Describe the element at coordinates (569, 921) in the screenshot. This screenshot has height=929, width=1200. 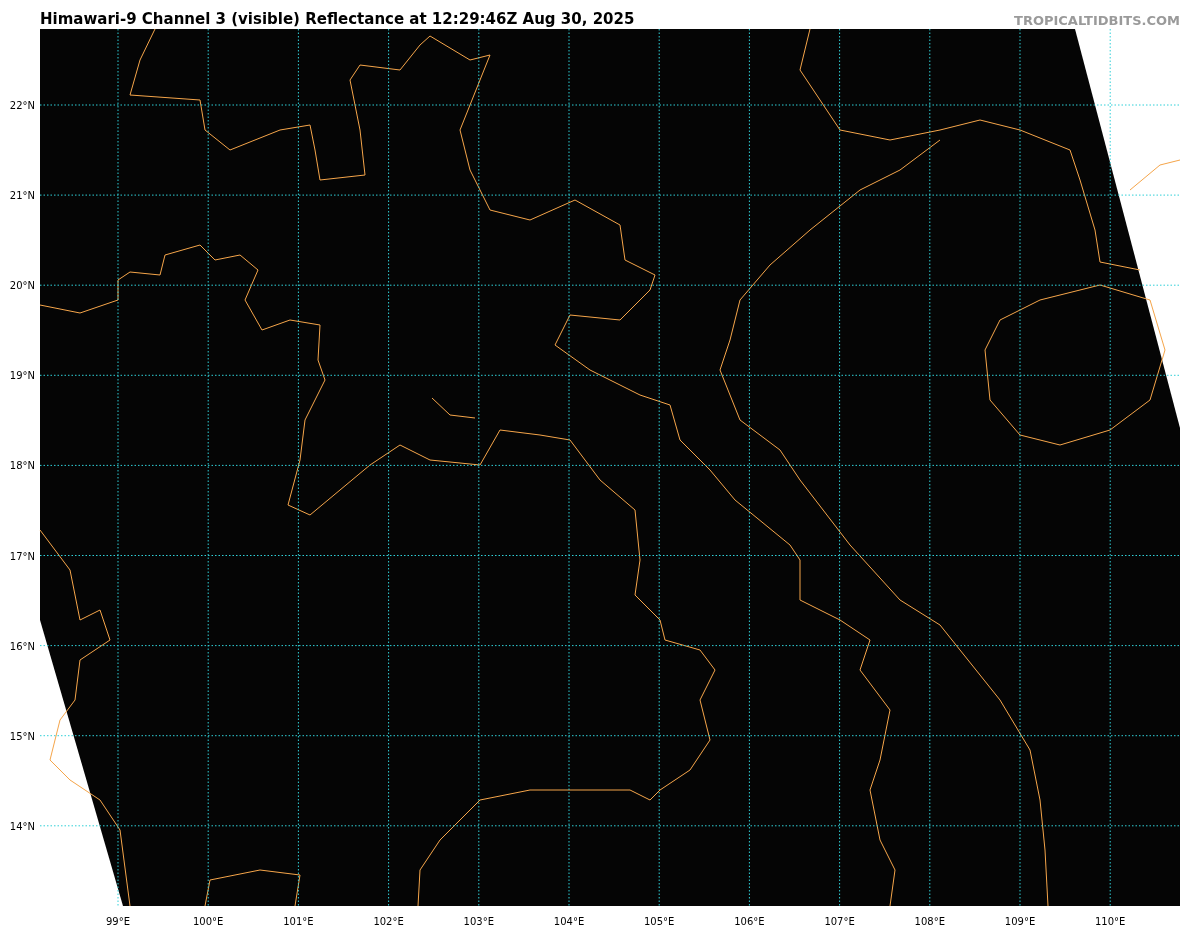
I see `longitude-label: 104°E` at that location.